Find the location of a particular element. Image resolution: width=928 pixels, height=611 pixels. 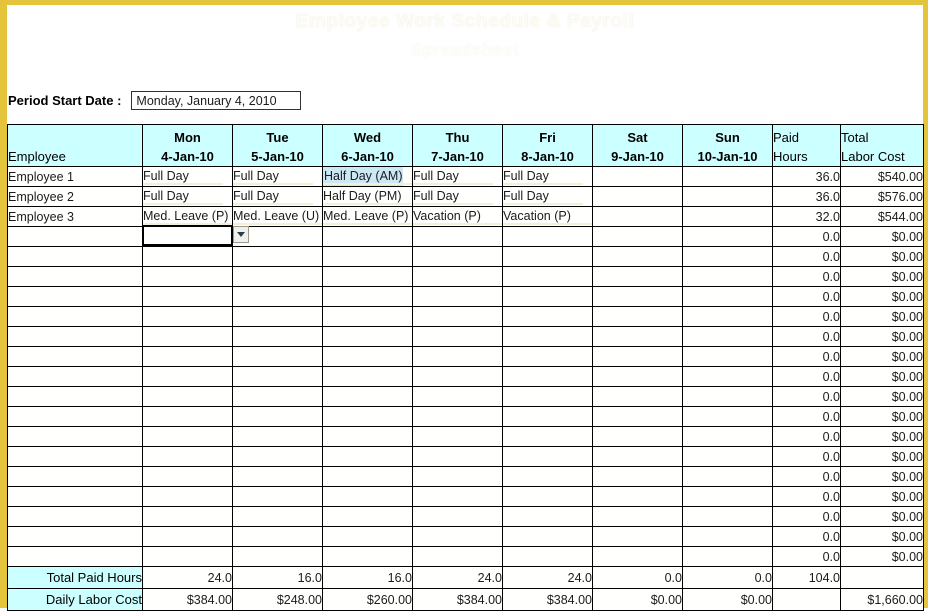

cell-day-0: Med. Leave (P) is located at coordinates (187, 216).